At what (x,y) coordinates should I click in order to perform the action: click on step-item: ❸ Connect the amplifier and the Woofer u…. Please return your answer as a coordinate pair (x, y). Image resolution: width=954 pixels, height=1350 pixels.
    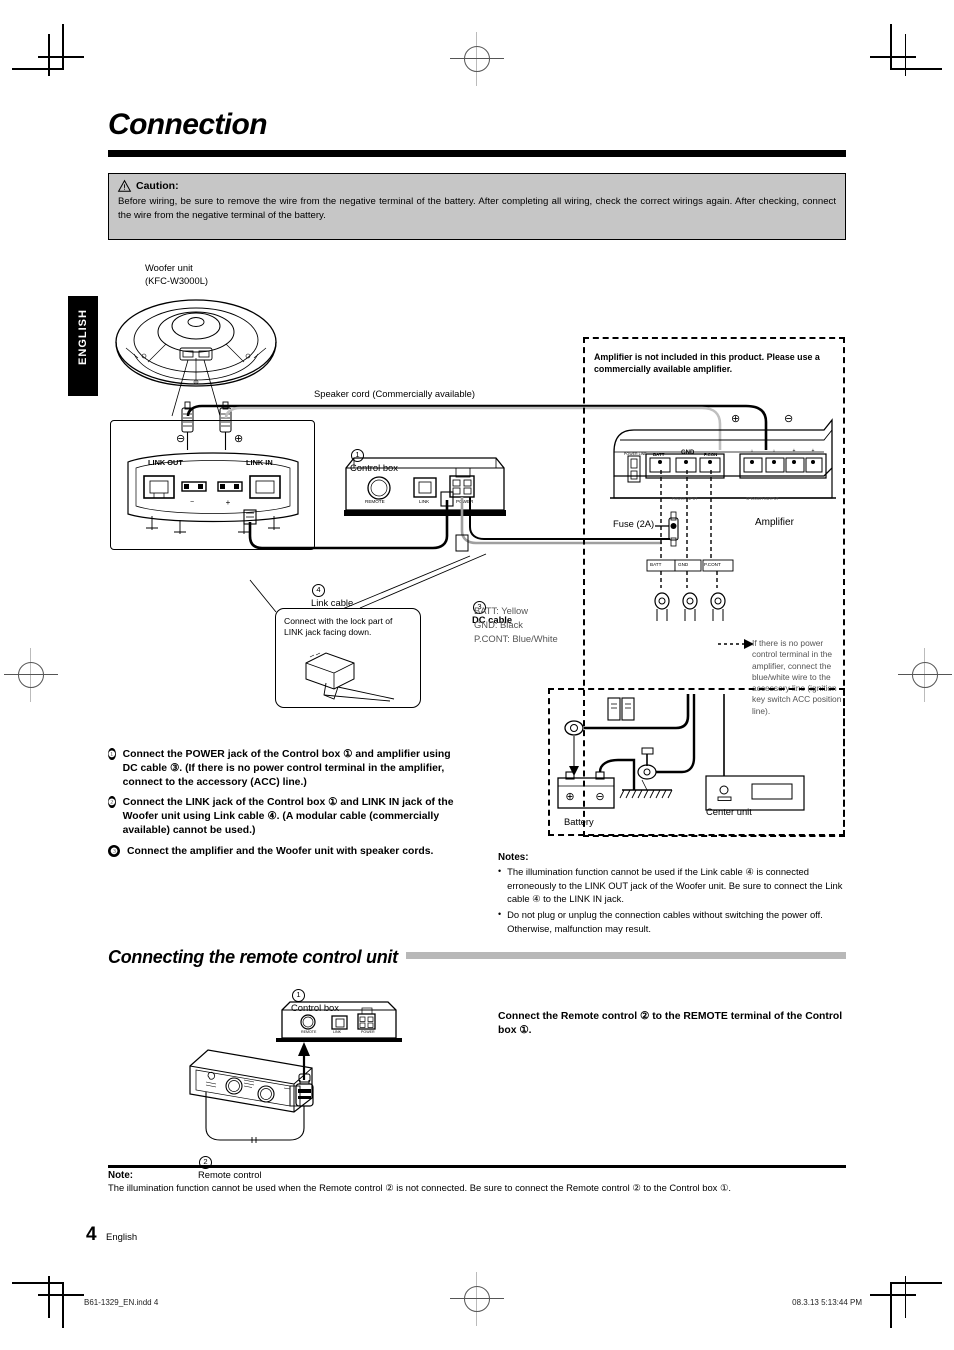
    Looking at the image, I should click on (288, 851).